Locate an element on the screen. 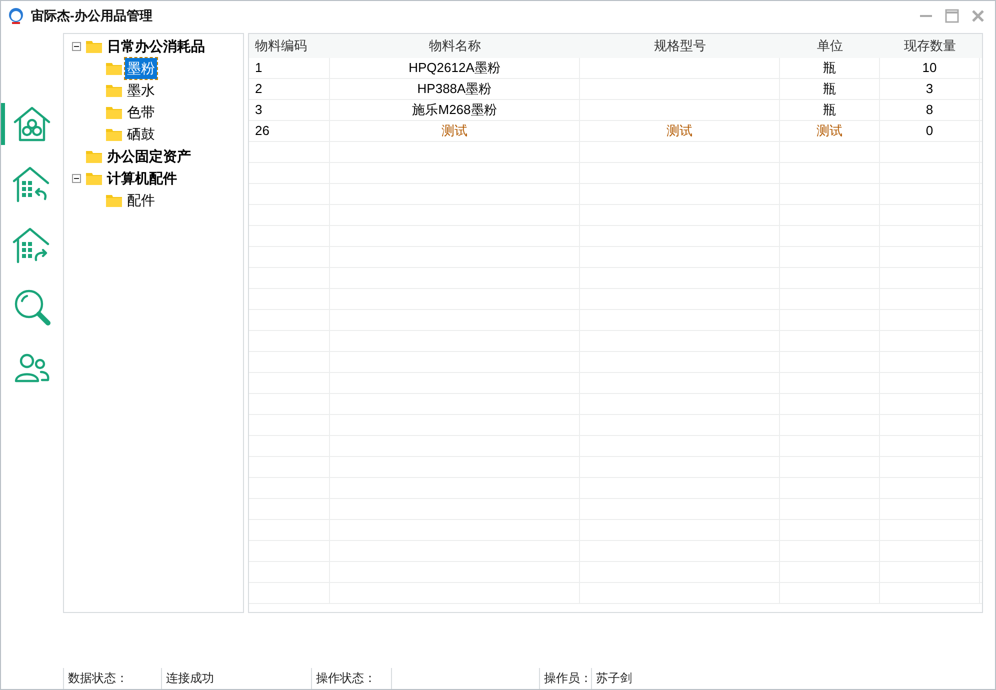  search-icon is located at coordinates (32, 307).